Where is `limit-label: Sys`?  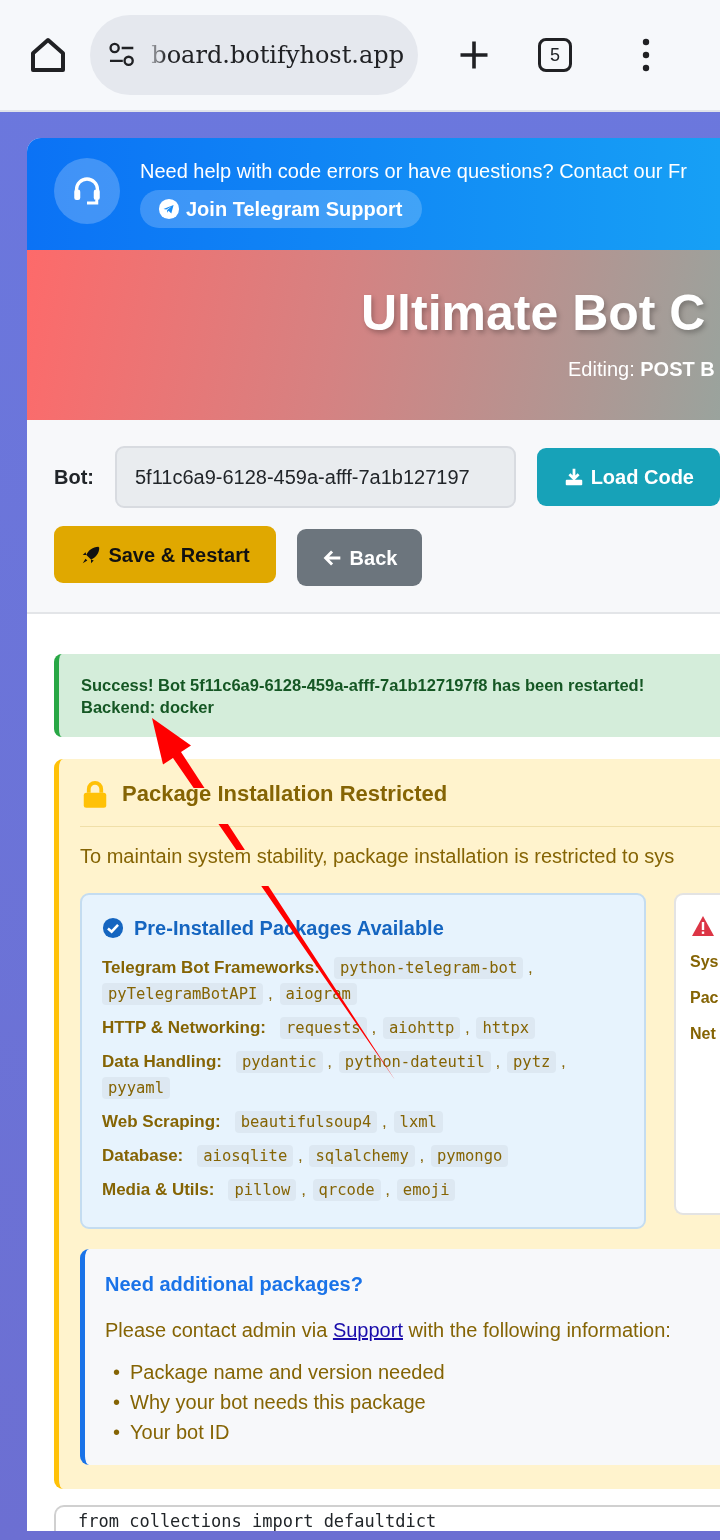 limit-label: Sys is located at coordinates (705, 961).